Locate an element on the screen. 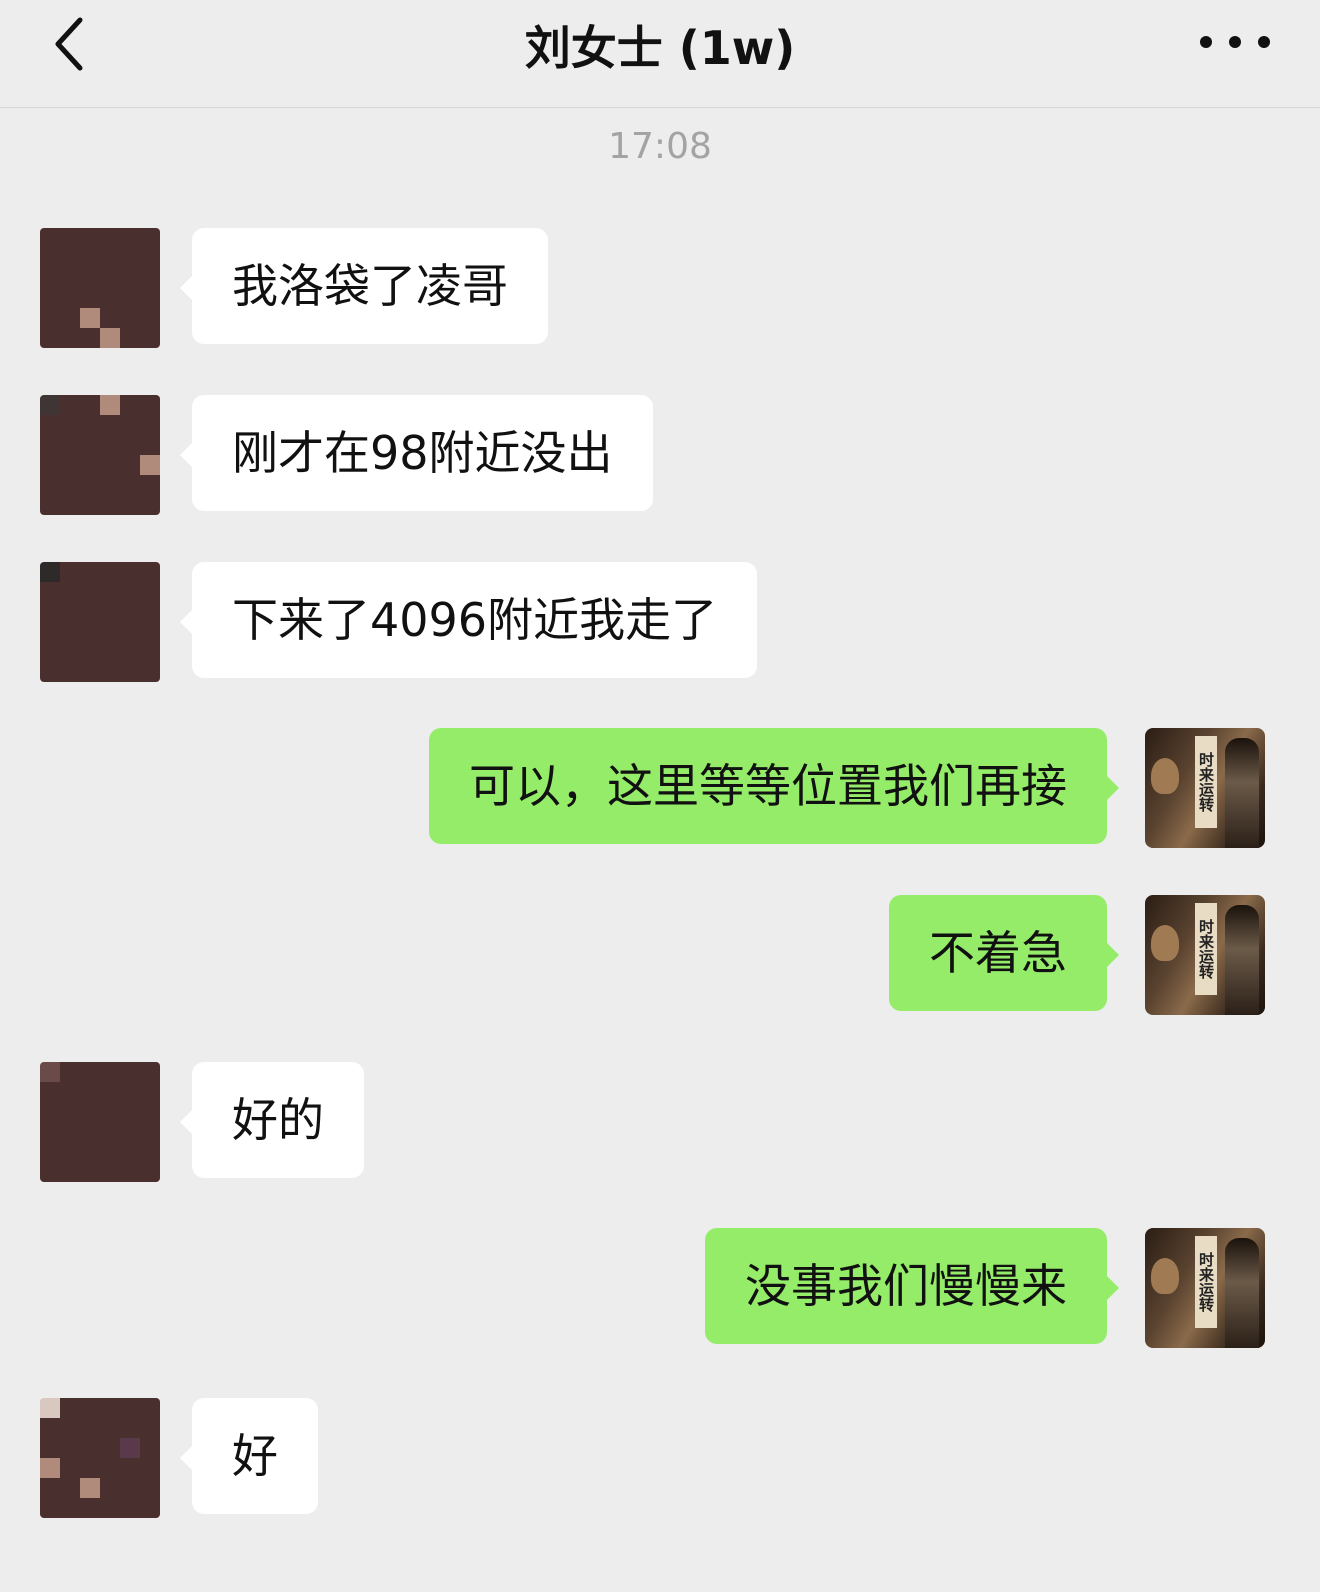 The image size is (1320, 1592). message-row-incoming: 下来了4096附近我走了 is located at coordinates (399, 622).